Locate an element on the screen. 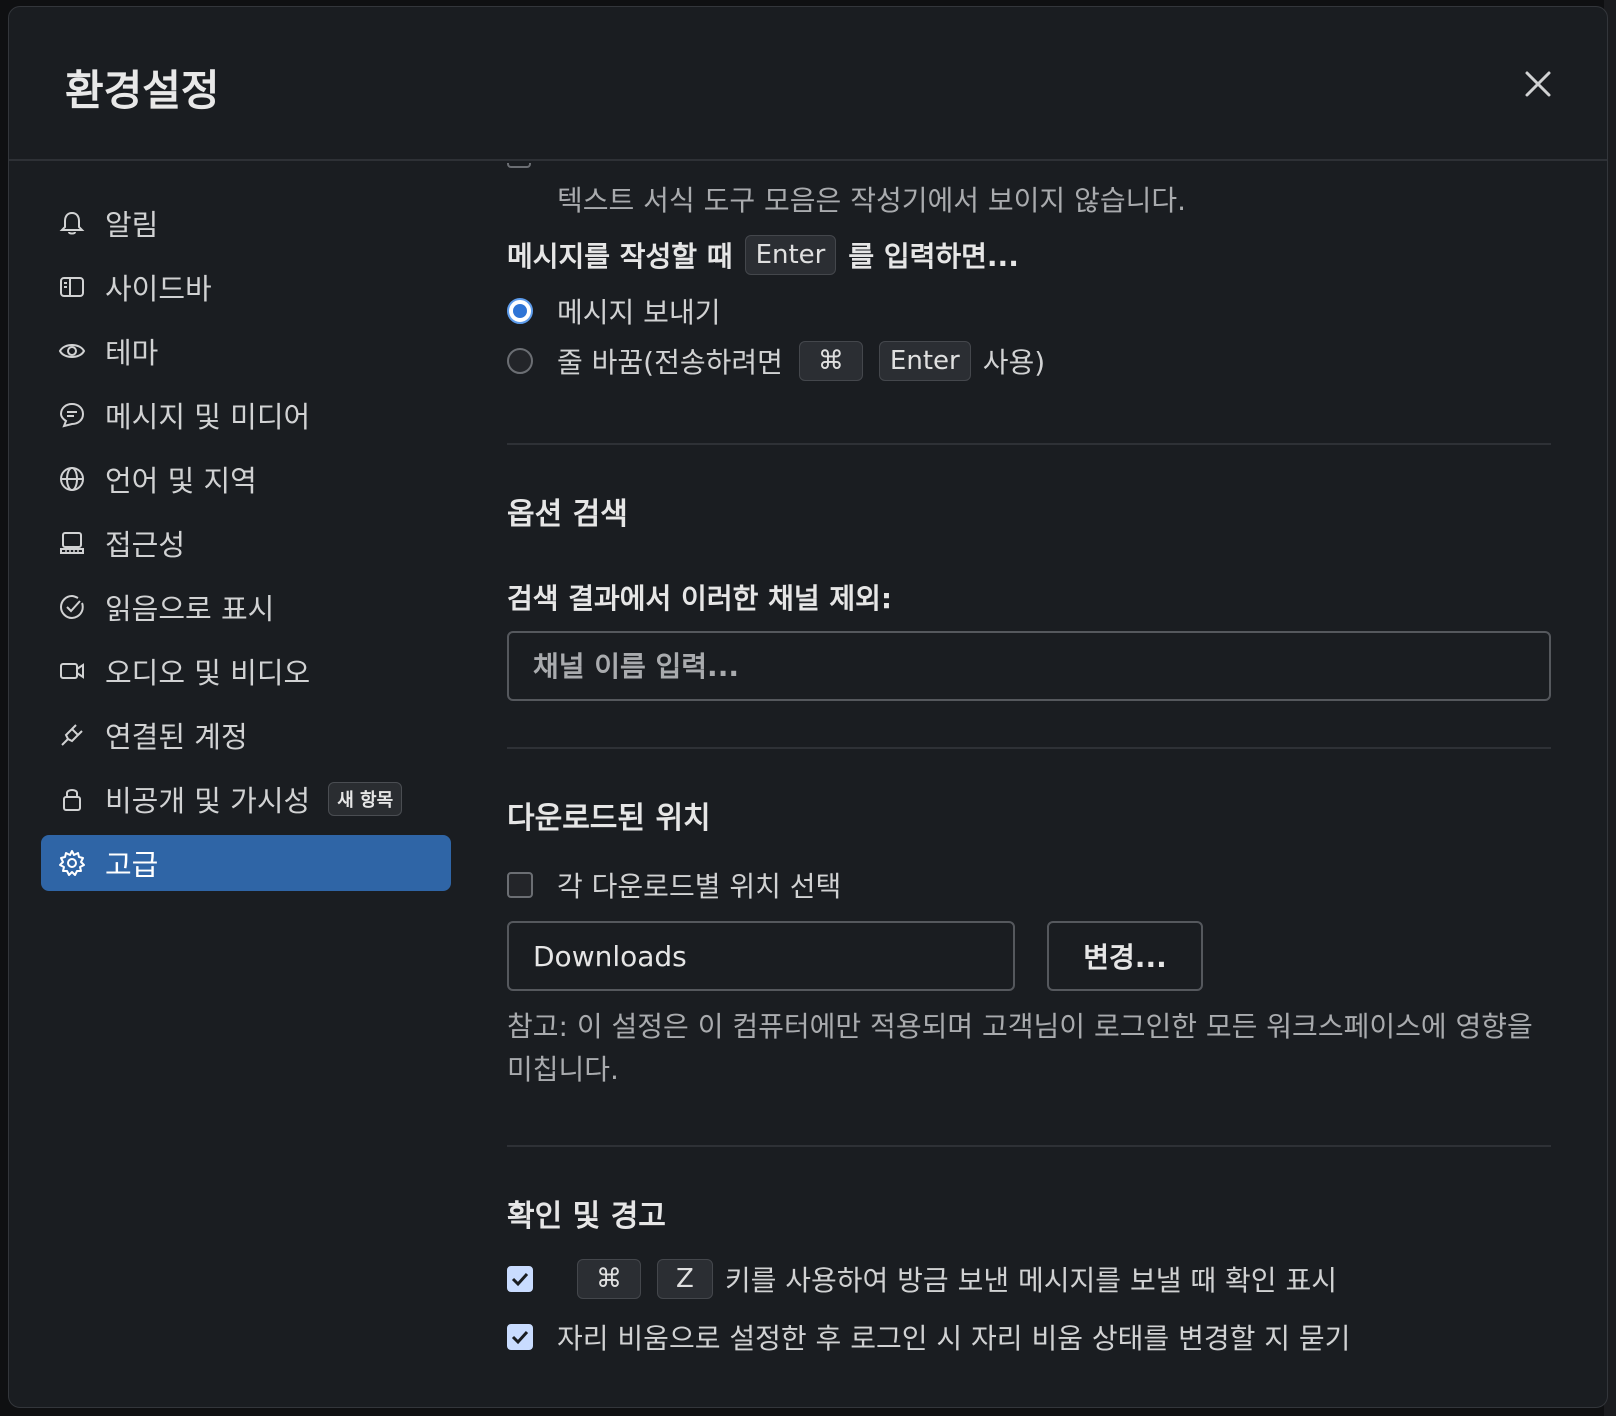  undo-confirm-row: ⌘ Z 키를 사용하여 방금 보낸 메시지를 보낼 때 확인 표시 is located at coordinates (922, 1279).